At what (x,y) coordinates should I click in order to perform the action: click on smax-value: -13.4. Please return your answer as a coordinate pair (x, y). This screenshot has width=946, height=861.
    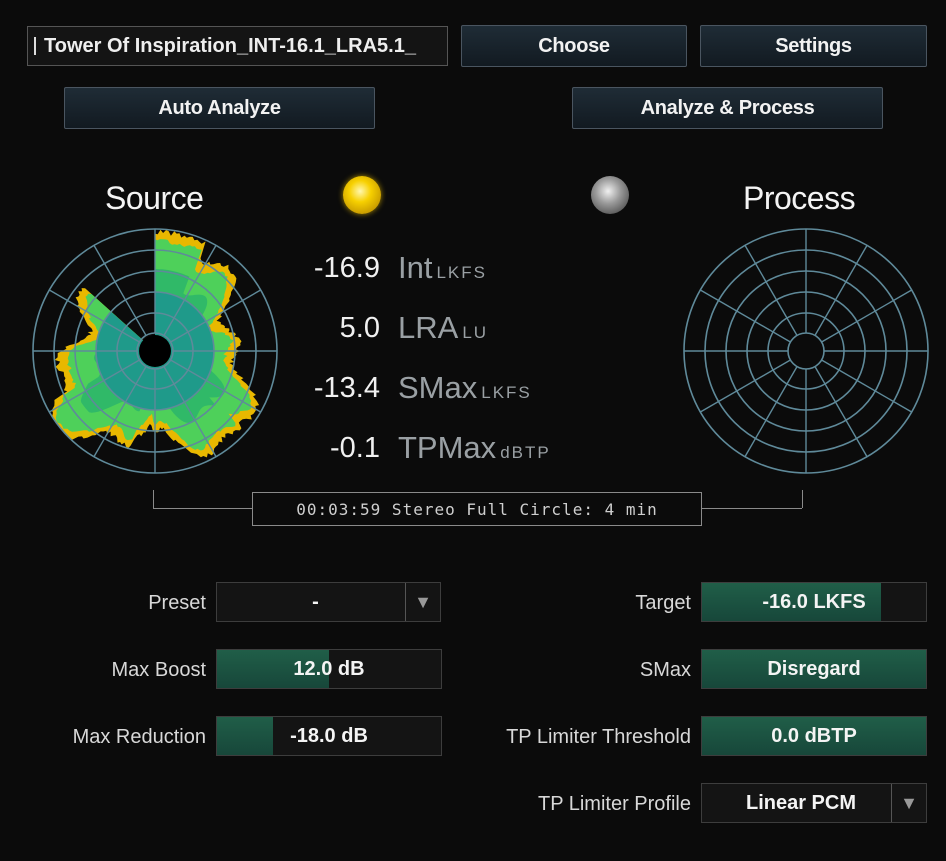
    Looking at the image, I should click on (346, 388).